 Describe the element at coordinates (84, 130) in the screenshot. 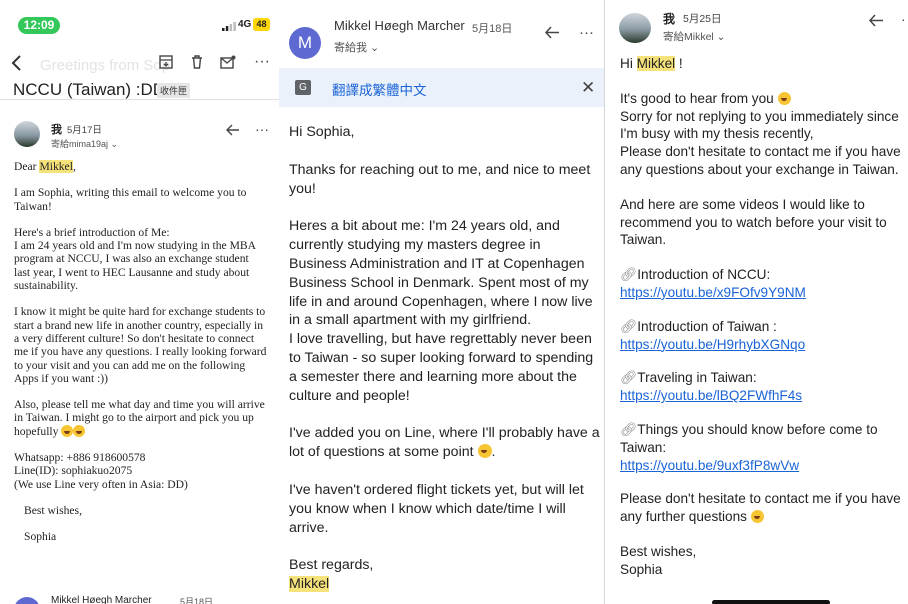

I see `sent-date: 5月17日` at that location.